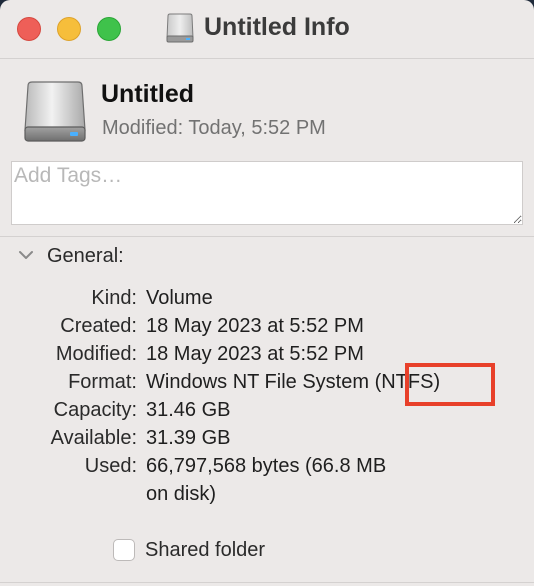 This screenshot has height=586, width=534. I want to click on info-key: Used:, so click(110, 466).